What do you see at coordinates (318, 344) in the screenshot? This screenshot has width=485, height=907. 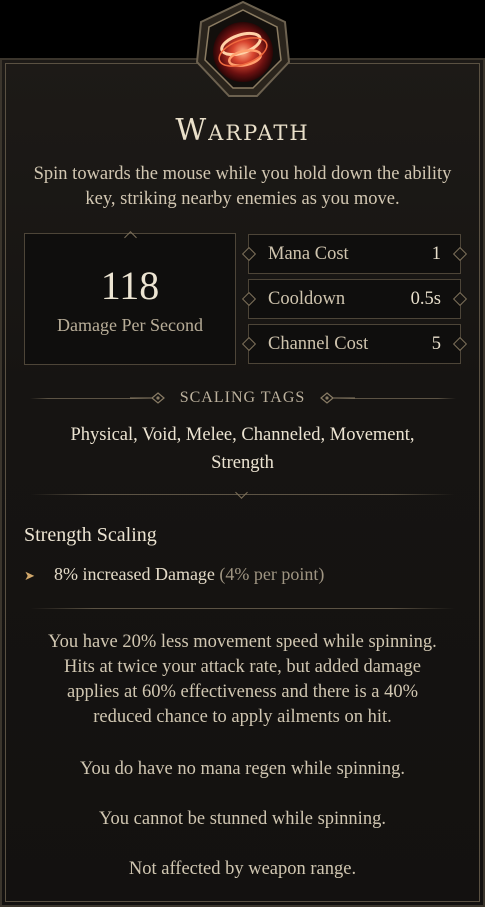 I see `stat-label: Channel Cost` at bounding box center [318, 344].